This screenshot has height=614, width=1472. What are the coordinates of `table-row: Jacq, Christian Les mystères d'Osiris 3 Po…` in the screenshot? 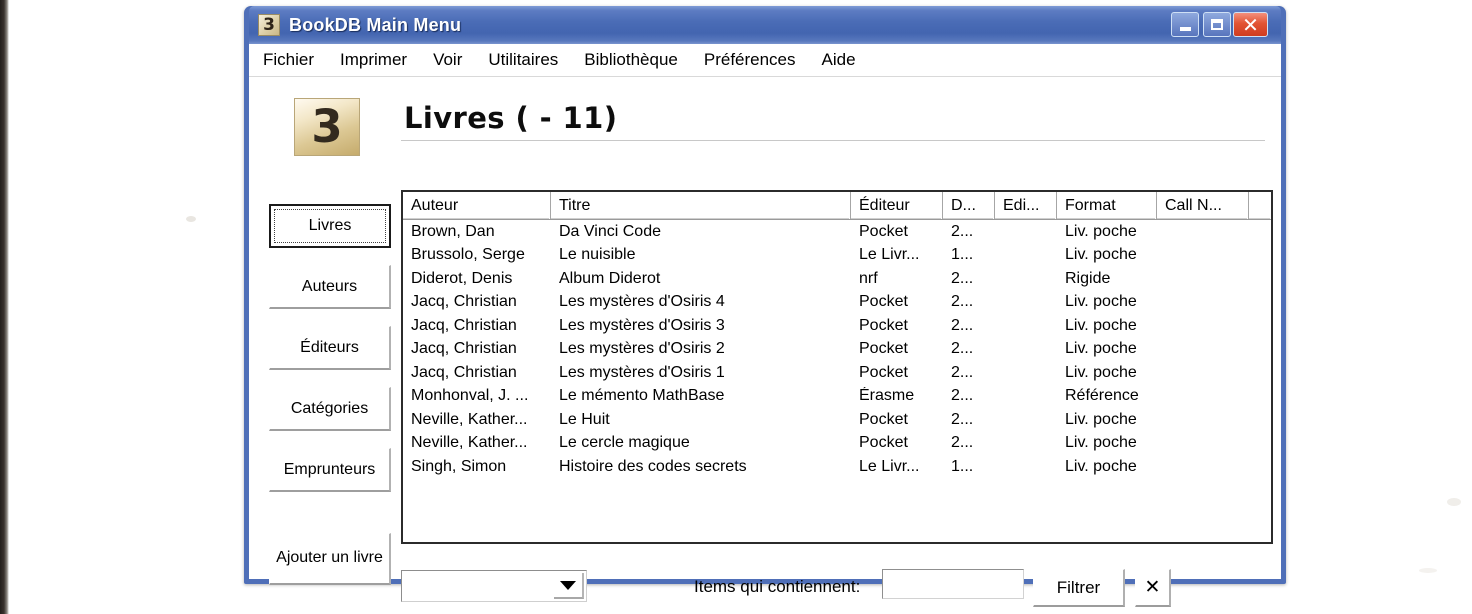 It's located at (837, 326).